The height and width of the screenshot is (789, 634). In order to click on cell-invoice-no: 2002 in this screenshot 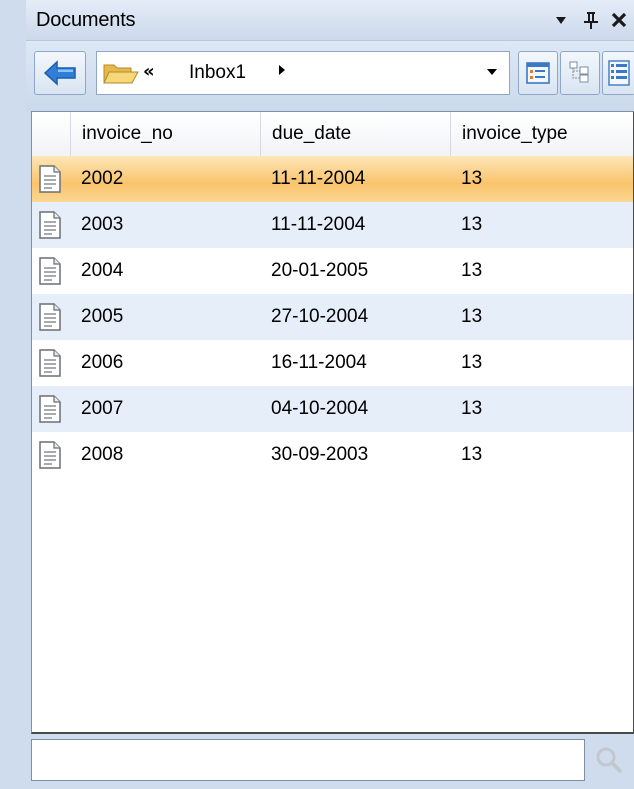, I will do `click(102, 178)`.